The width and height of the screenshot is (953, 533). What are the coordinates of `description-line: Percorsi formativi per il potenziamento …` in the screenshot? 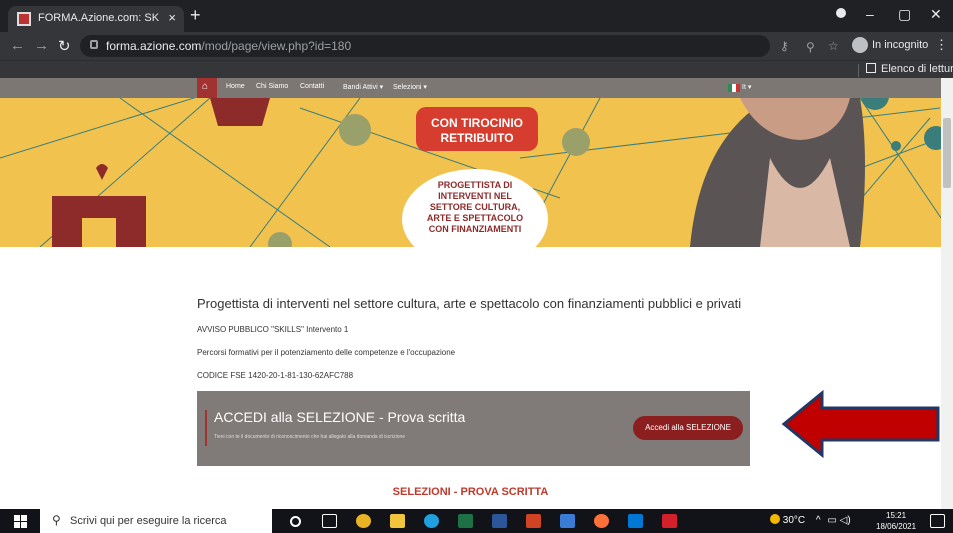 It's located at (326, 352).